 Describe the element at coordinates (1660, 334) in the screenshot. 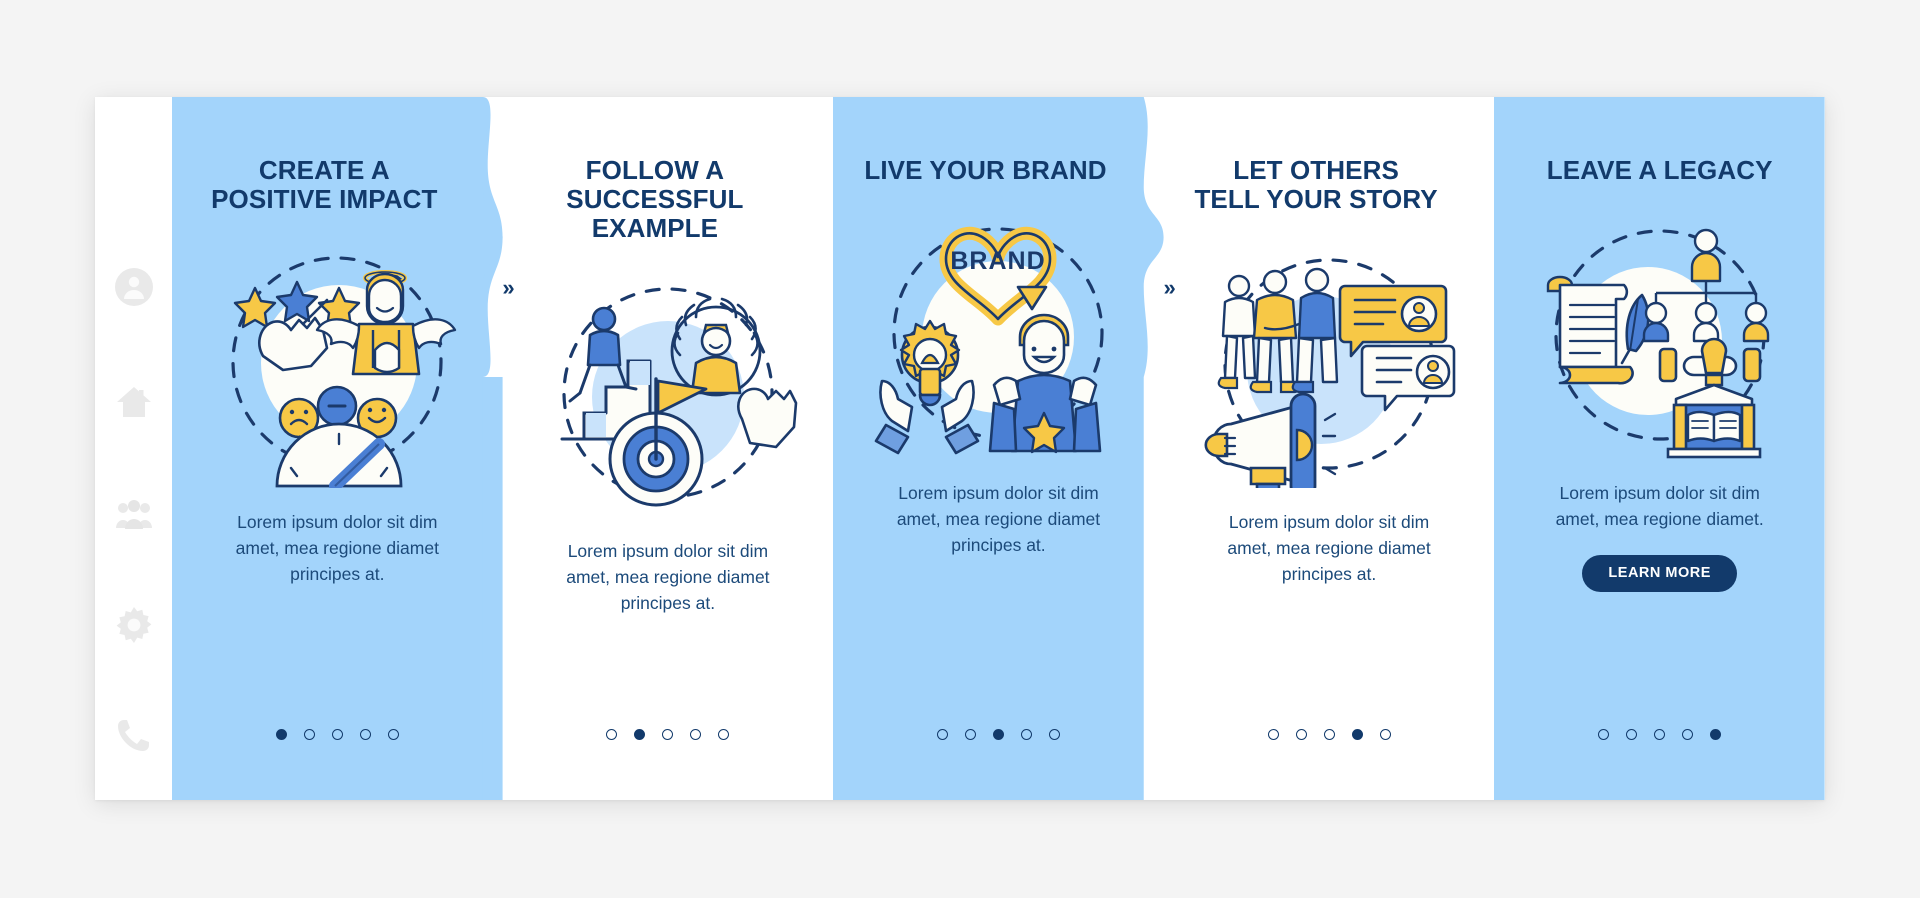

I see `scroll-quill-org-chart-monument-illustration` at that location.